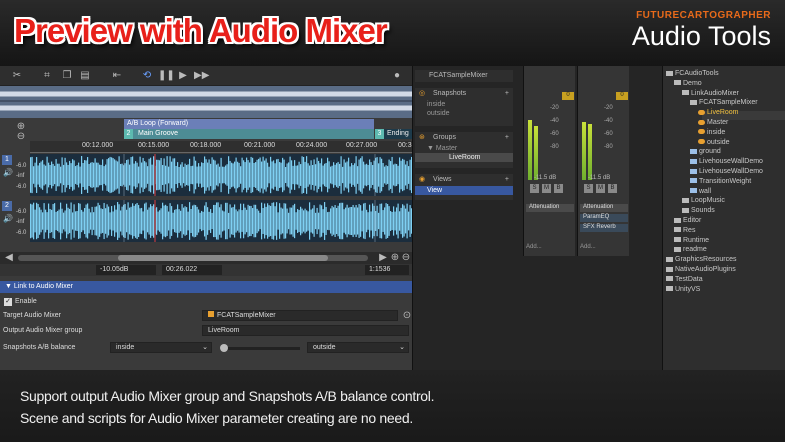  Describe the element at coordinates (464, 76) in the screenshot. I see `mixer-list: FCATSampleMixer` at that location.